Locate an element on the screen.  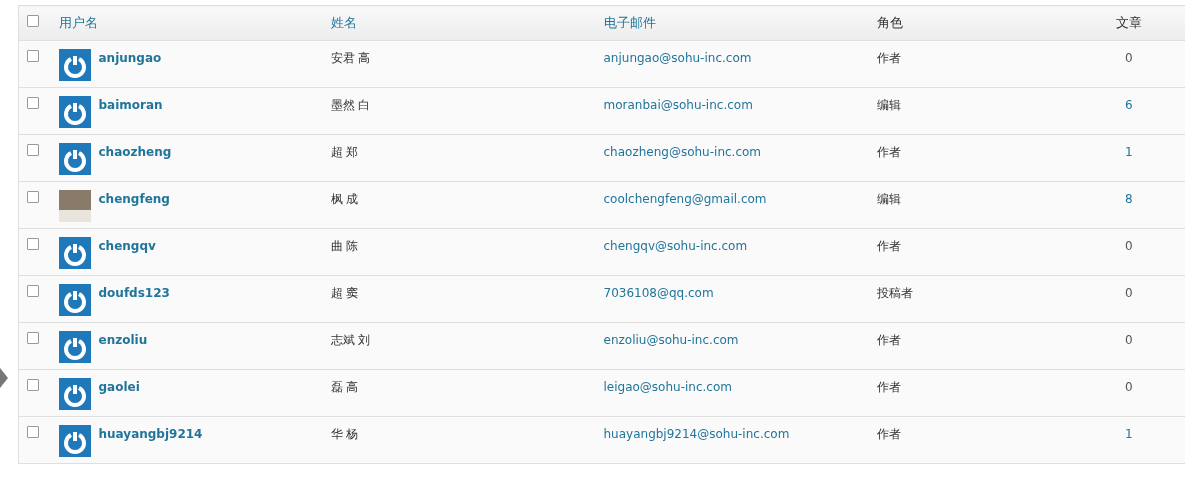
user-fullname: 超 窦 is located at coordinates (344, 293).